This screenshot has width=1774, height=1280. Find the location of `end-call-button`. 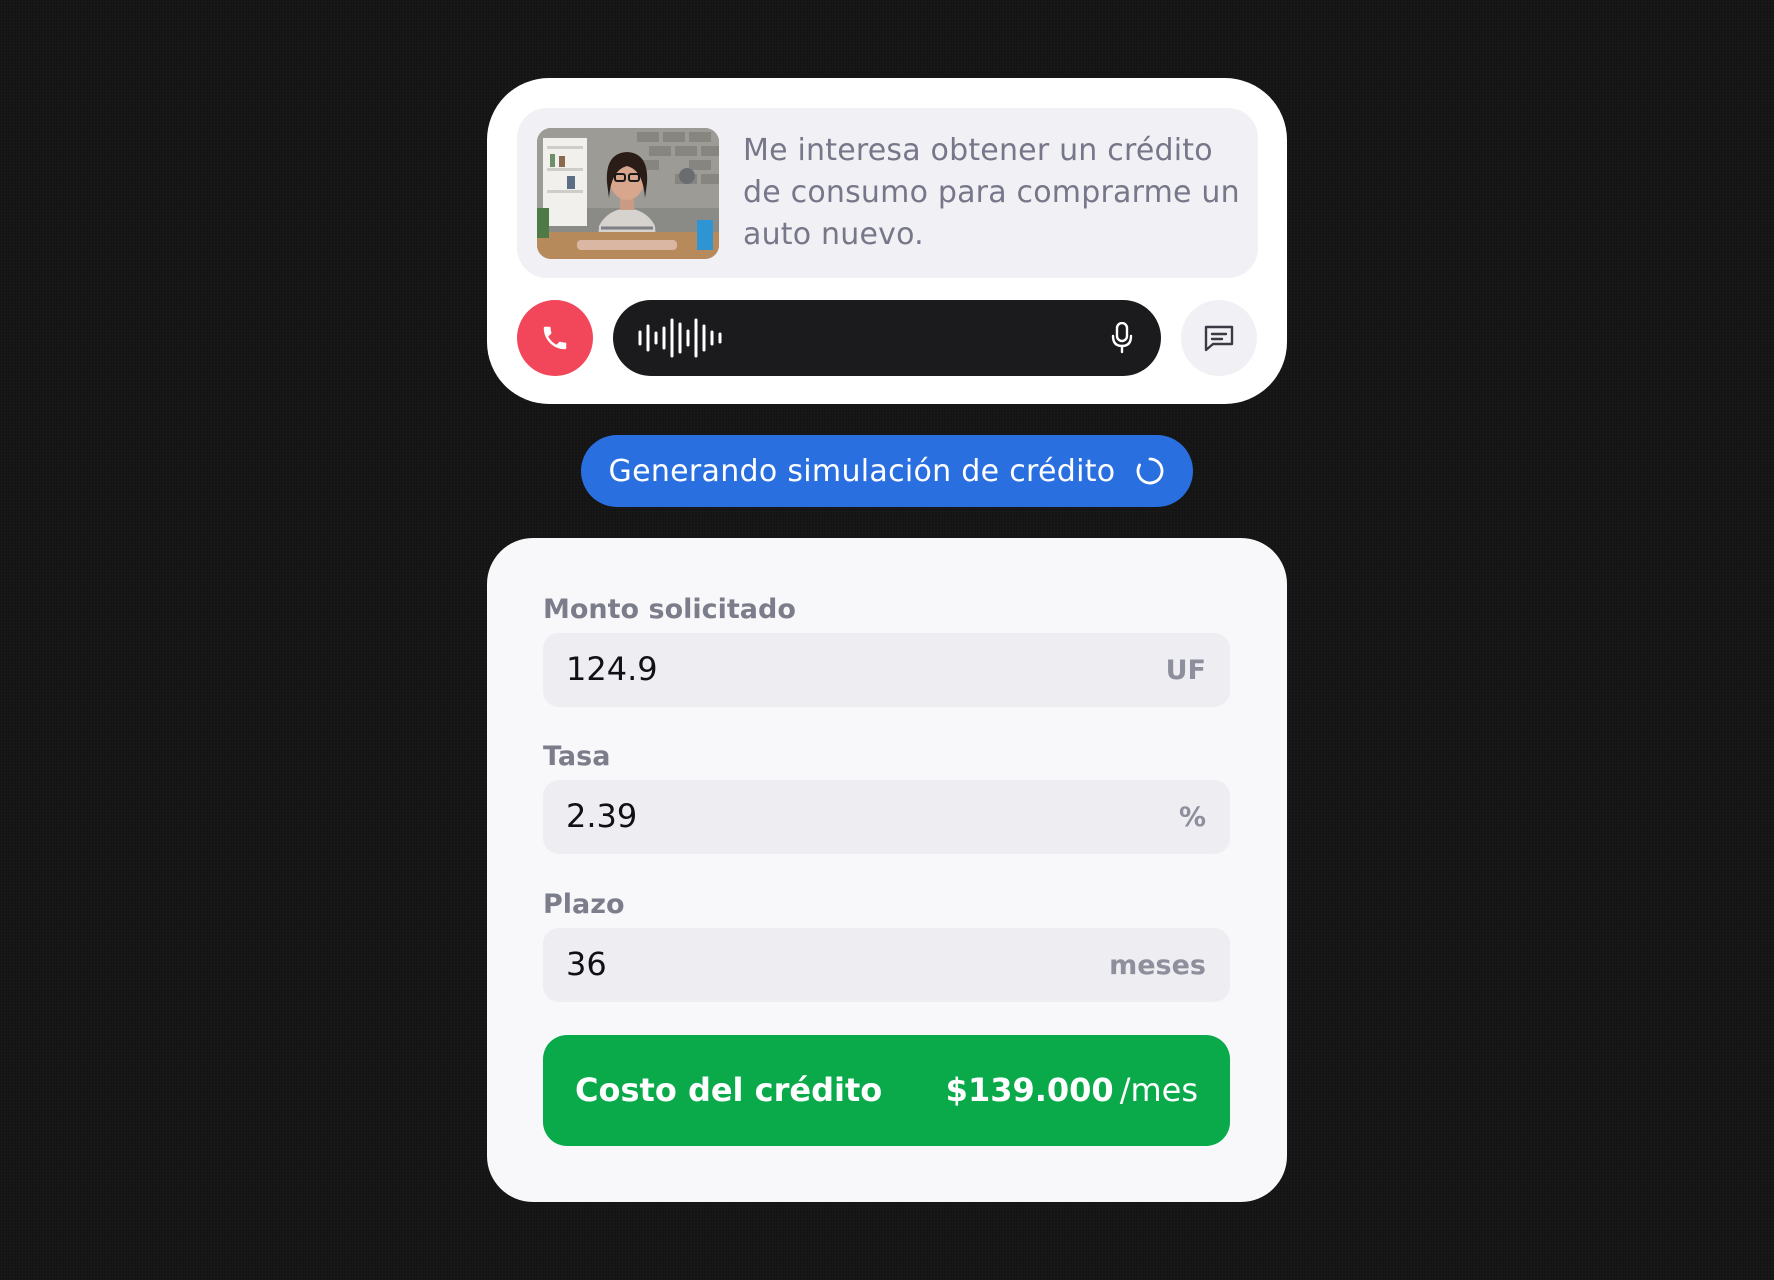

end-call-button is located at coordinates (555, 338).